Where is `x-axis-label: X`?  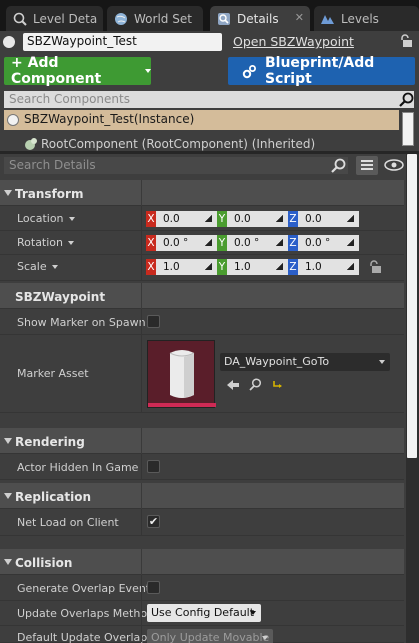 x-axis-label: X is located at coordinates (151, 243).